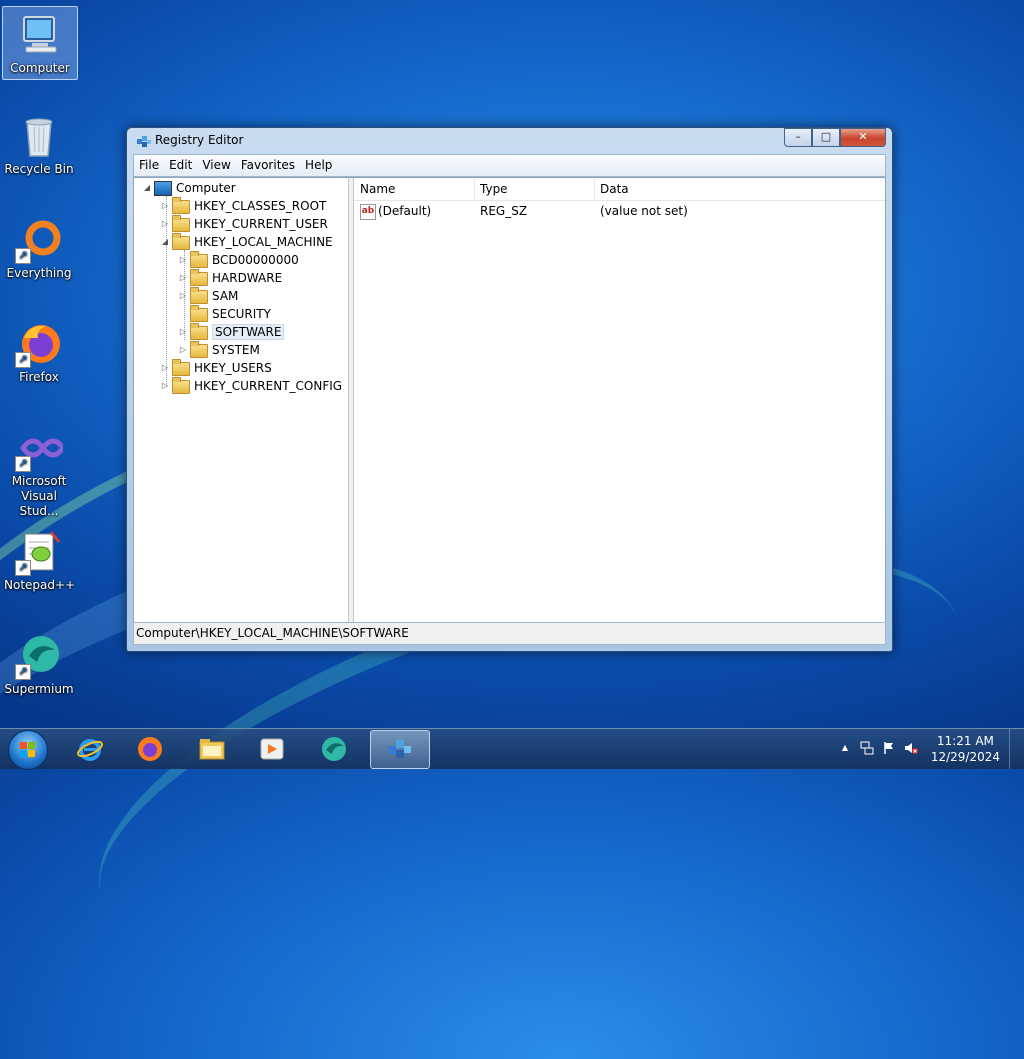  I want to click on network-icon, so click(867, 748).